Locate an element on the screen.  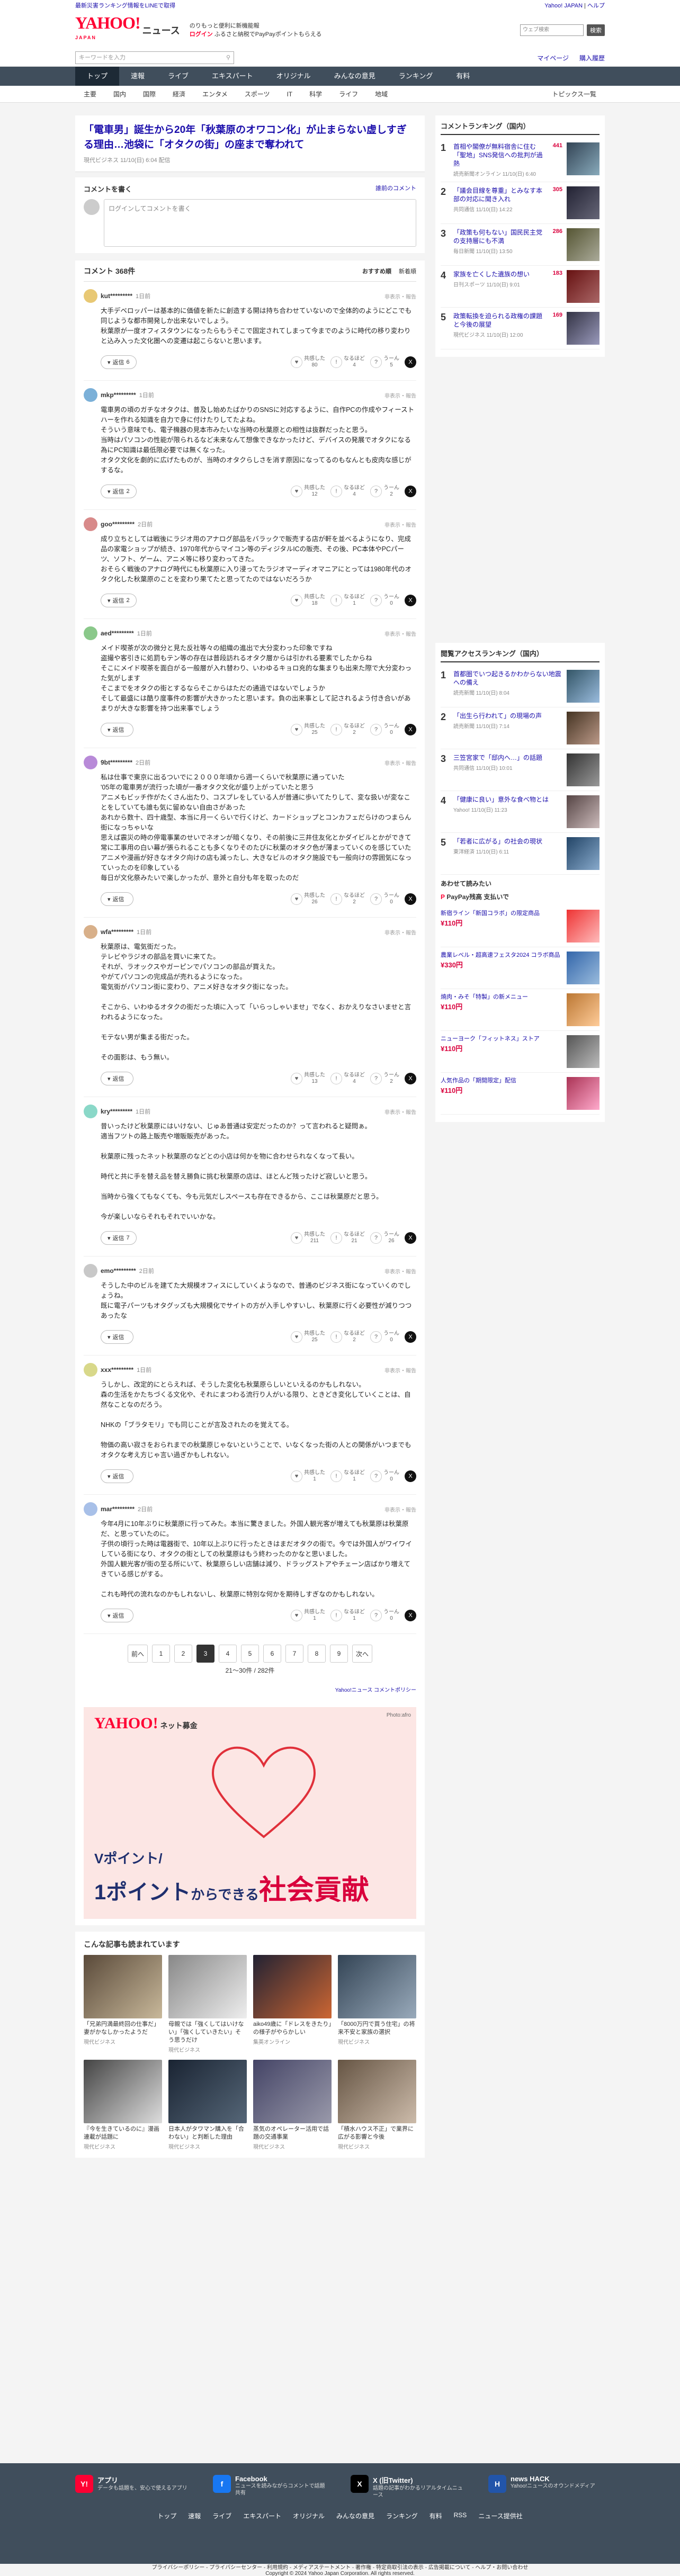
footer-app: XX (旧Twitter) 話題の記事がわかるリアルタイムニュース is located at coordinates (409, 2487).